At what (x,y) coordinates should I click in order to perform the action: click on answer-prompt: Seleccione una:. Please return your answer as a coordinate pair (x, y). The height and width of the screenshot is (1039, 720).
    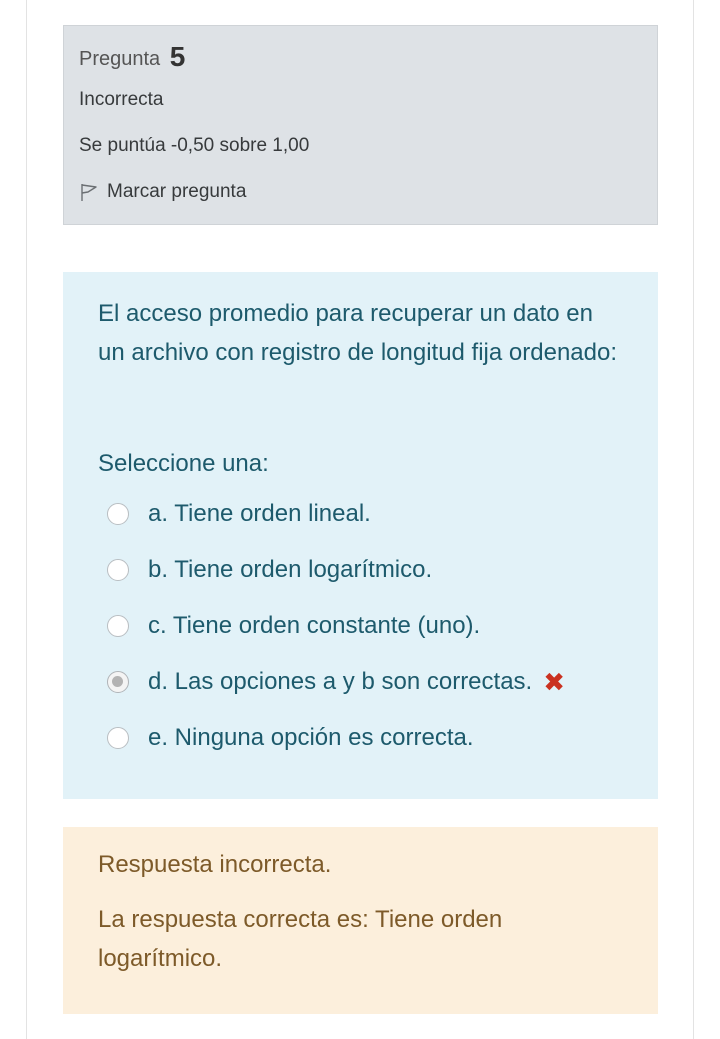
    Looking at the image, I should click on (183, 463).